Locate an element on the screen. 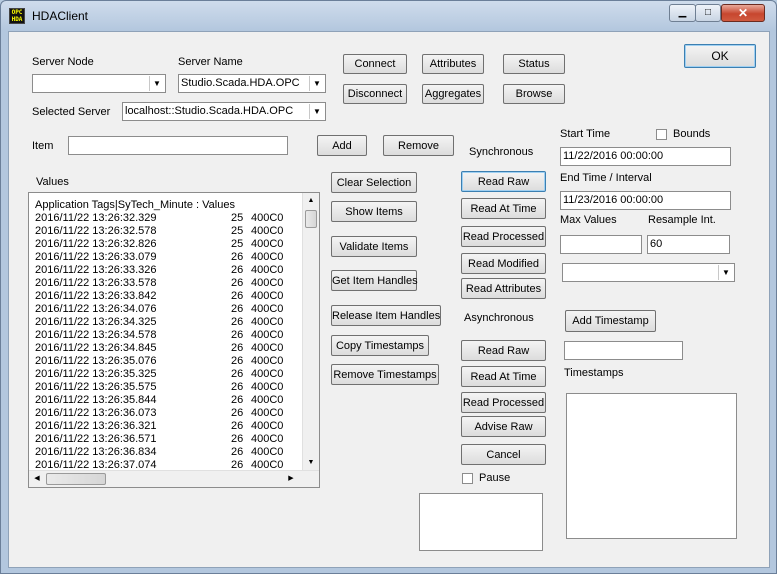 Image resolution: width=777 pixels, height=574 pixels. show-items-button: Show Items is located at coordinates (374, 211).